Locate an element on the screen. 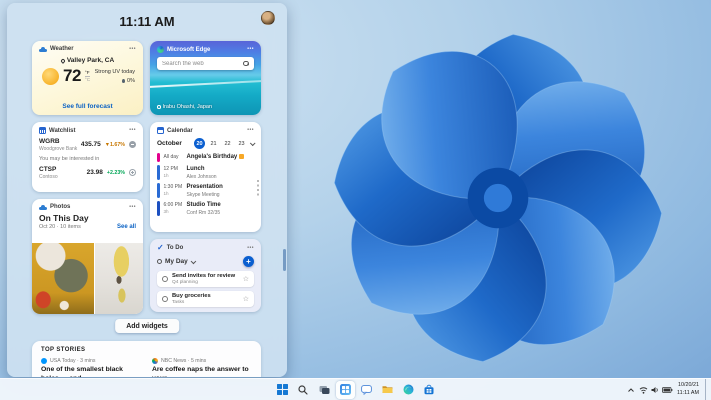 This screenshot has width=711, height=400. my-day-sun-icon is located at coordinates (159, 261).